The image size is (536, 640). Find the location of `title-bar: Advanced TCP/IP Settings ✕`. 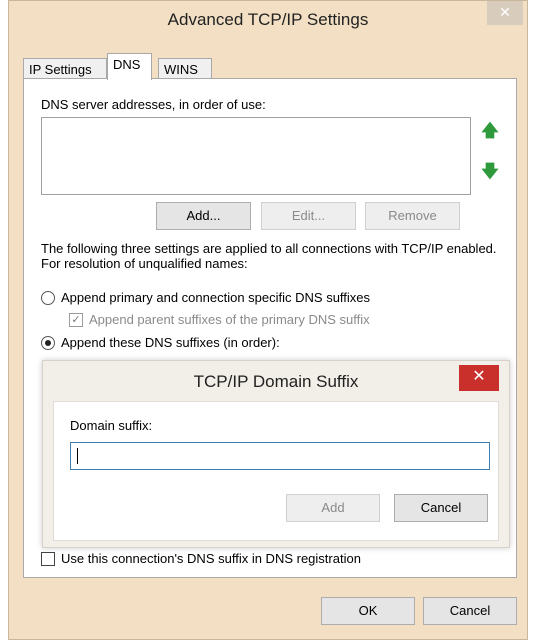

title-bar: Advanced TCP/IP Settings ✕ is located at coordinates (268, 21).